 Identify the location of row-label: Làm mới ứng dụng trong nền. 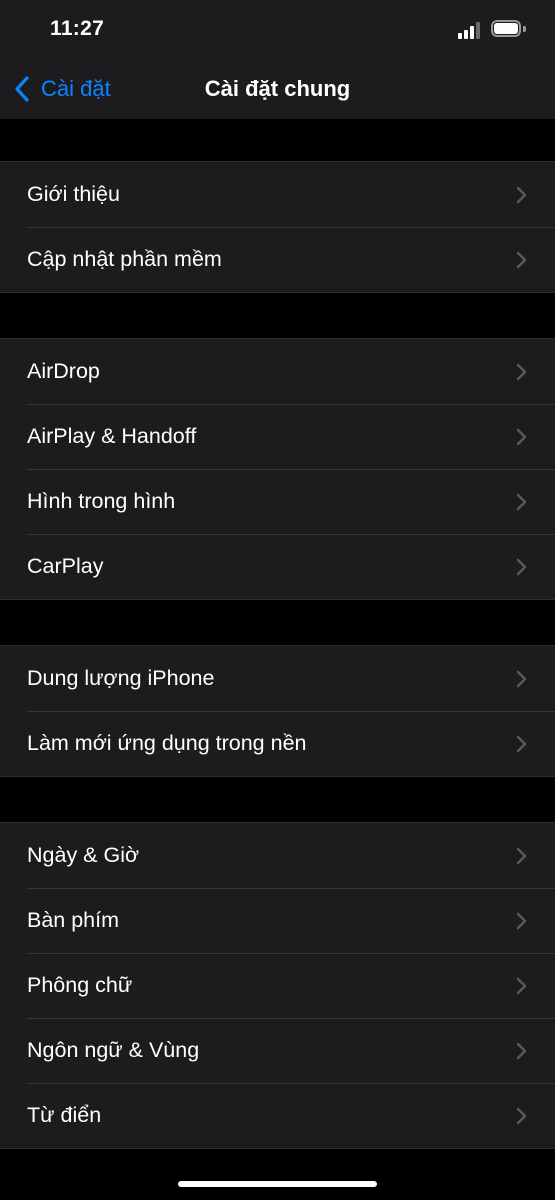
(167, 743).